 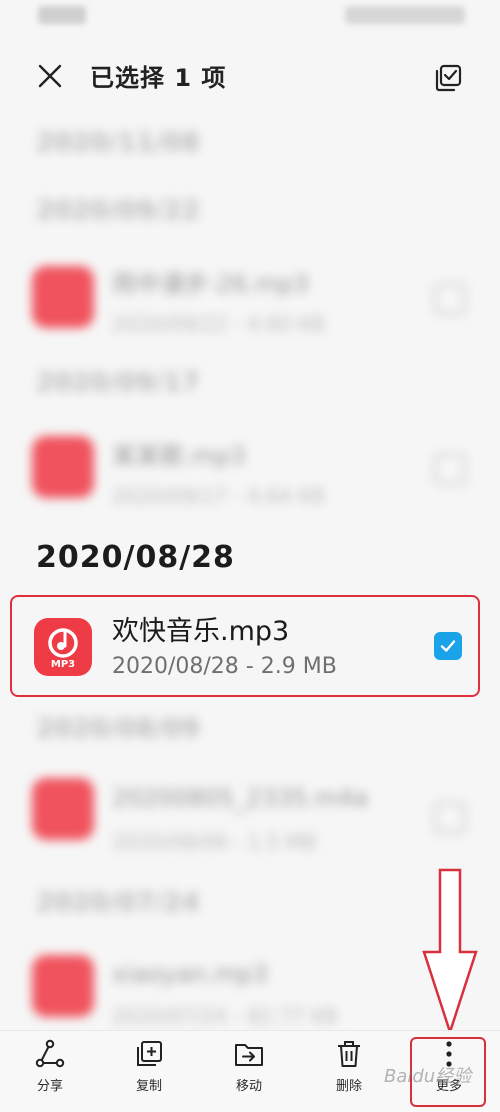 I want to click on copy-button: 复制, so click(x=149, y=1072).